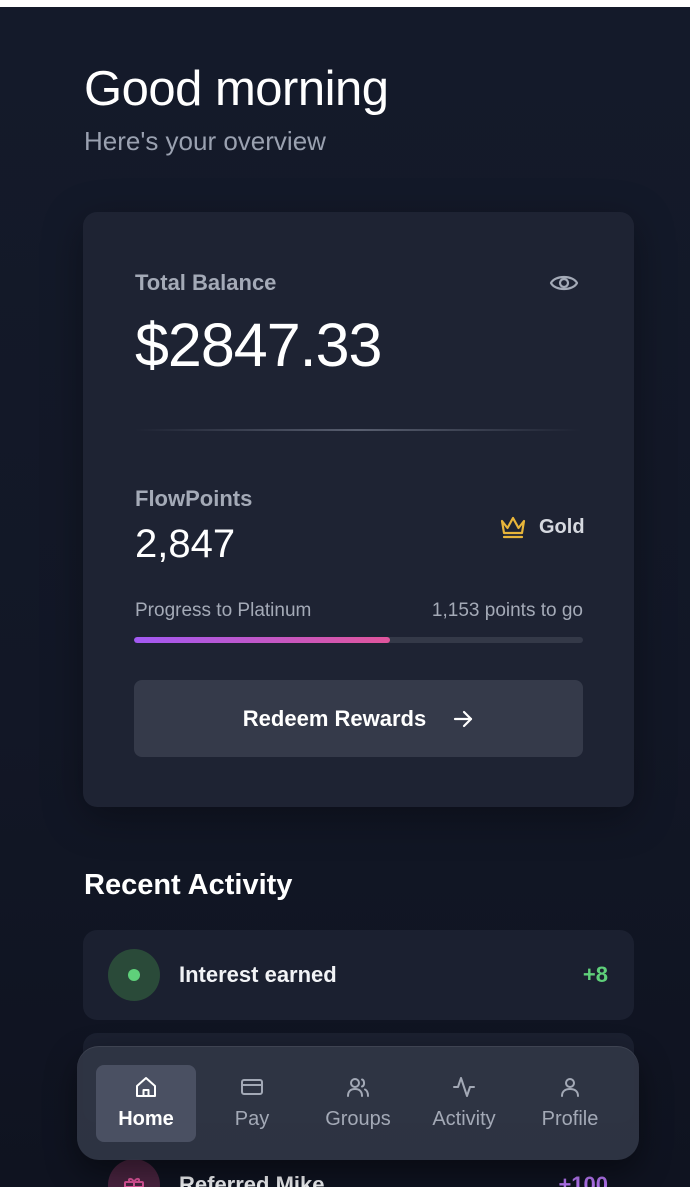  I want to click on pulse-icon, so click(464, 1087).